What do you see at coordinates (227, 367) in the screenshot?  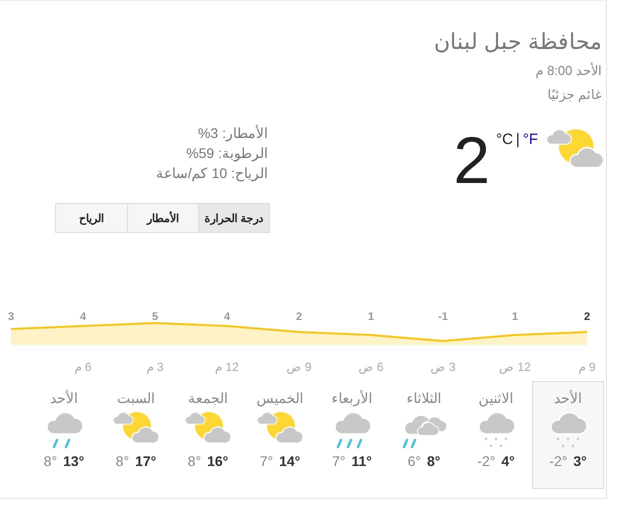 I see `time-label: 12 م` at bounding box center [227, 367].